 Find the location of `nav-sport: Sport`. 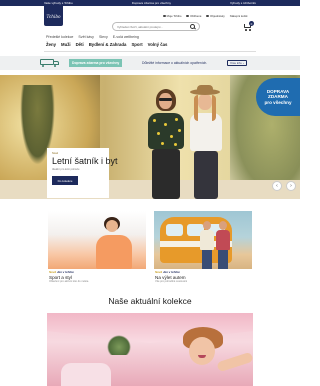

nav-sport: Sport is located at coordinates (136, 44).